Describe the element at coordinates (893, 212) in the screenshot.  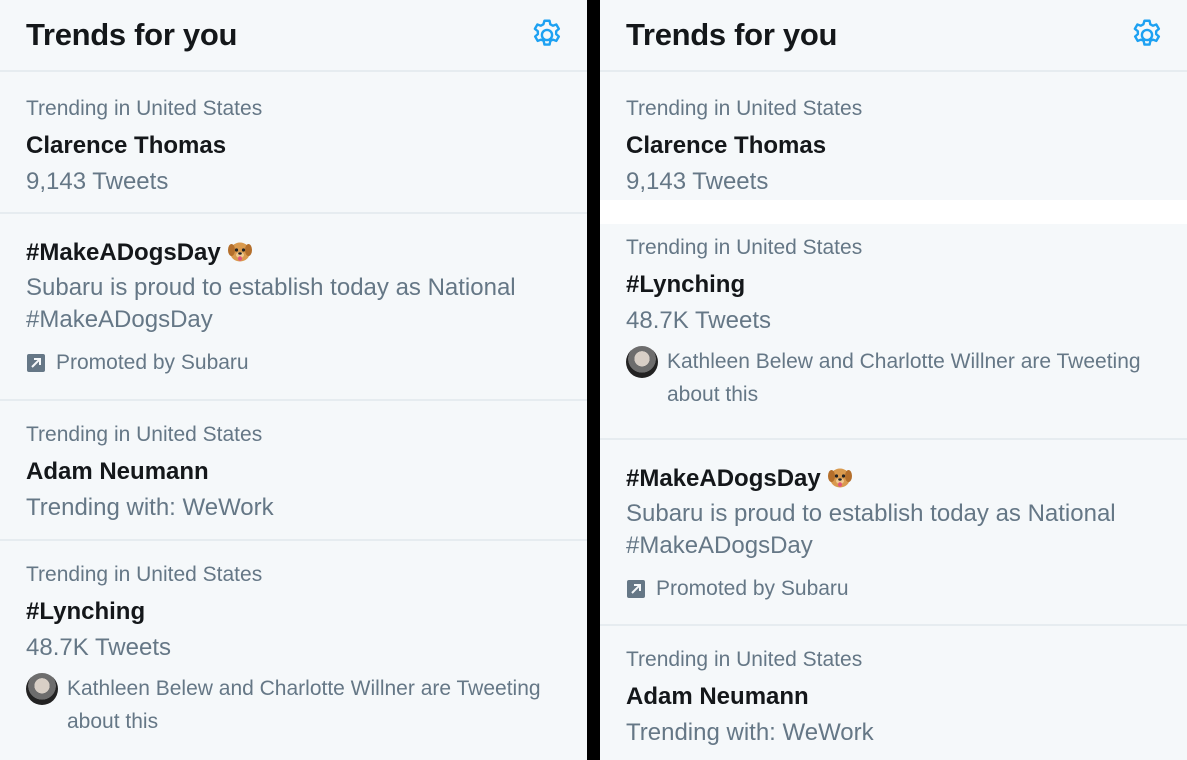
I see `divider` at that location.